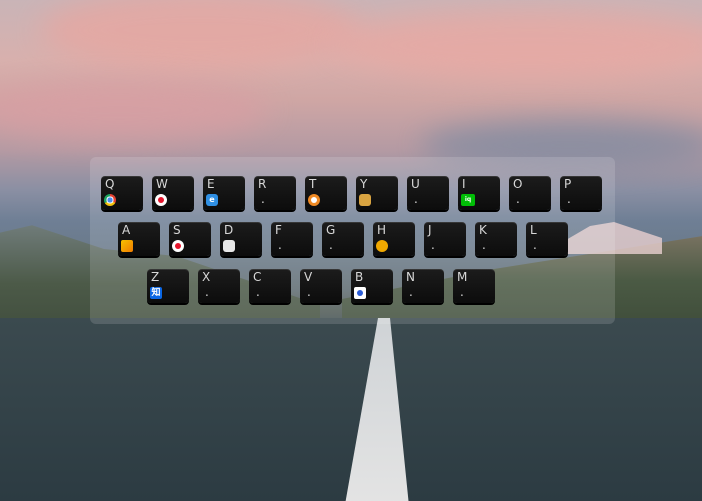  Describe the element at coordinates (229, 230) in the screenshot. I see `key-letter-label: D` at that location.